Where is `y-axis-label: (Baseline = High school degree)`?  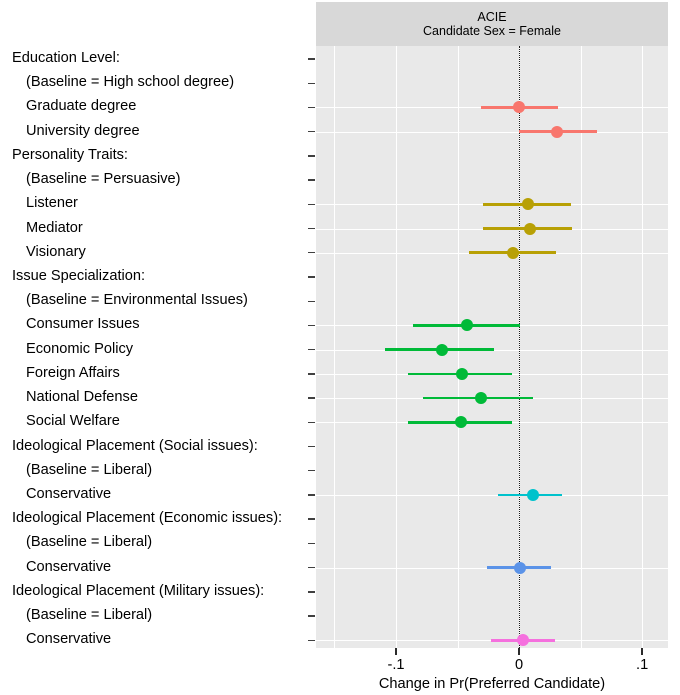 y-axis-label: (Baseline = High school degree) is located at coordinates (130, 82).